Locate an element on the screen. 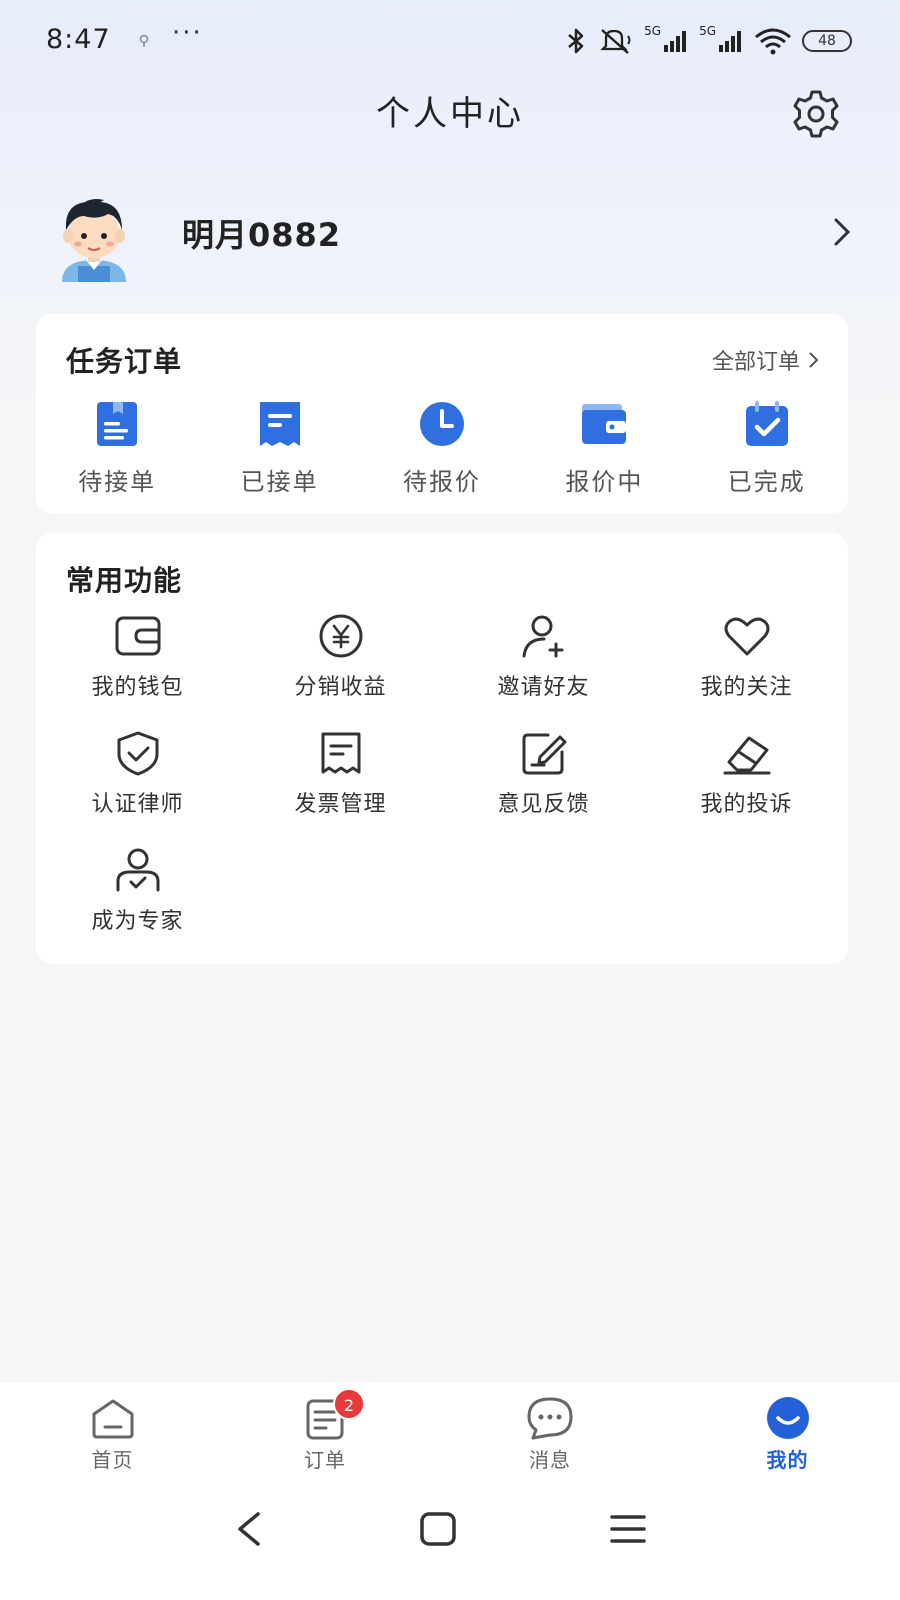  func-label: 邀请好友 is located at coordinates (543, 687).